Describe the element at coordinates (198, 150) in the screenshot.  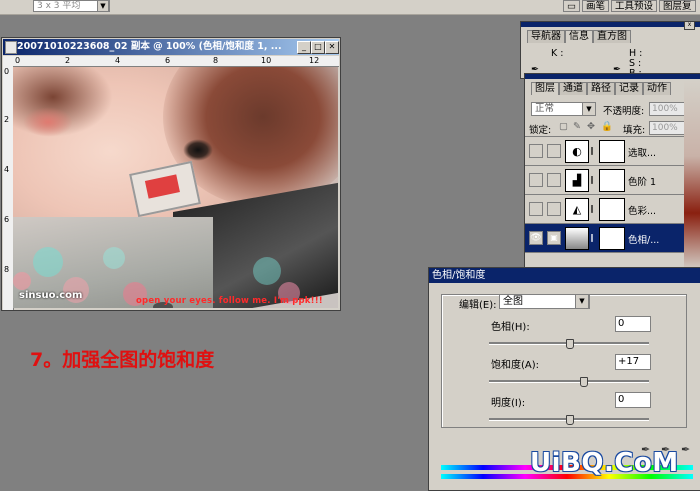
I see `eye-shape` at that location.